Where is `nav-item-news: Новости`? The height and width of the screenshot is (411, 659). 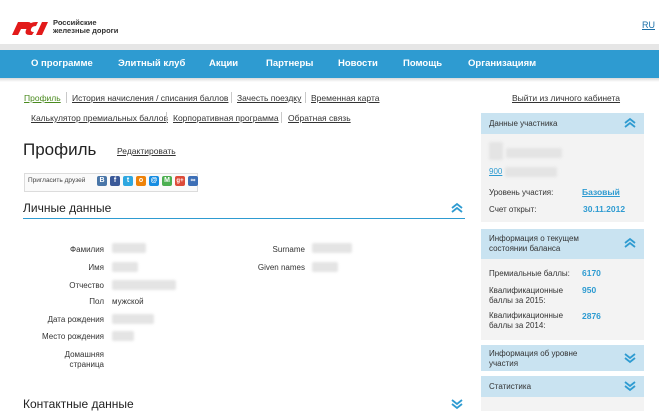
nav-item-news: Новости is located at coordinates (358, 64).